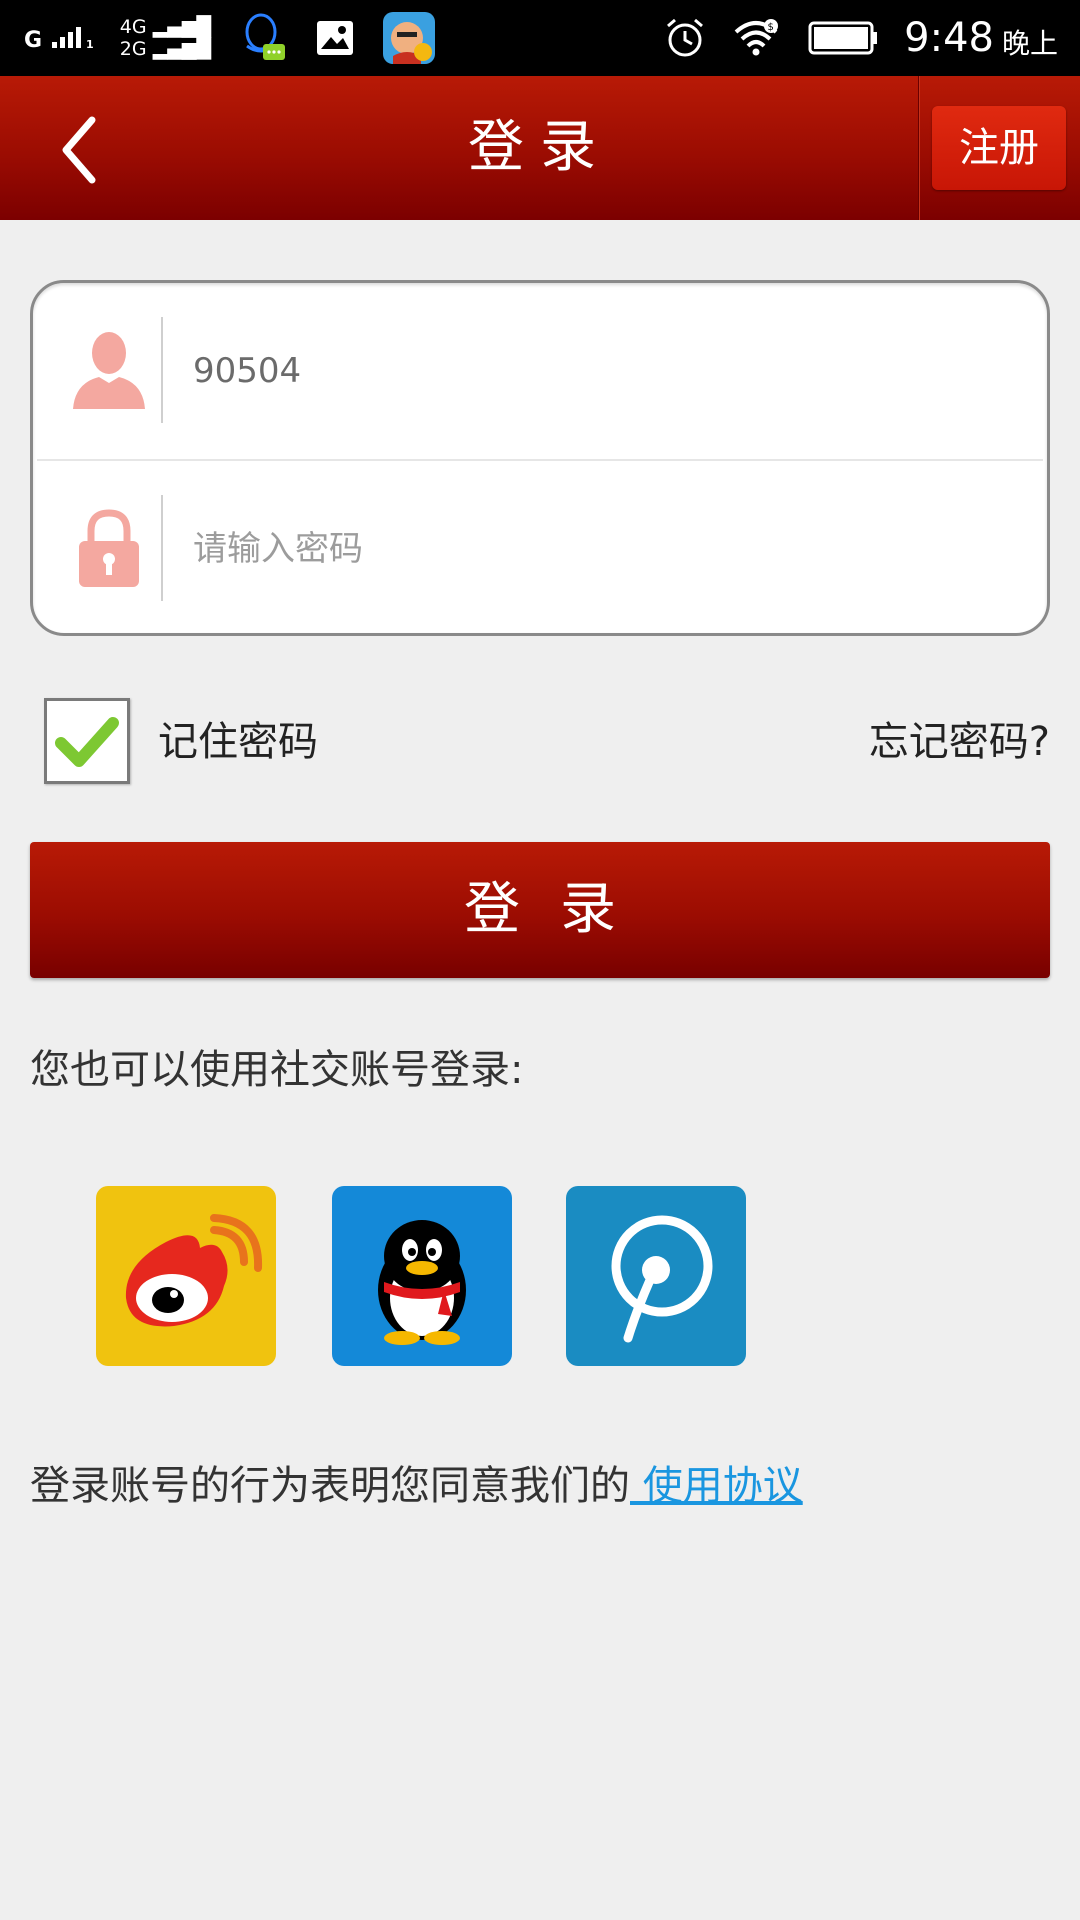 This screenshot has width=1080, height=1920. Describe the element at coordinates (109, 370) in the screenshot. I see `user-icon` at that location.